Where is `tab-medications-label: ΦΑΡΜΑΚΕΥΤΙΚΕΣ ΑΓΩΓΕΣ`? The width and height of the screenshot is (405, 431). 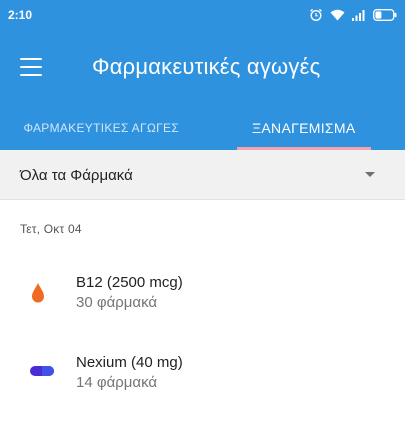
tab-medications-label: ΦΑΡΜΑΚΕΥΤΙΚΕΣ ΑΓΩΓΕΣ is located at coordinates (101, 128).